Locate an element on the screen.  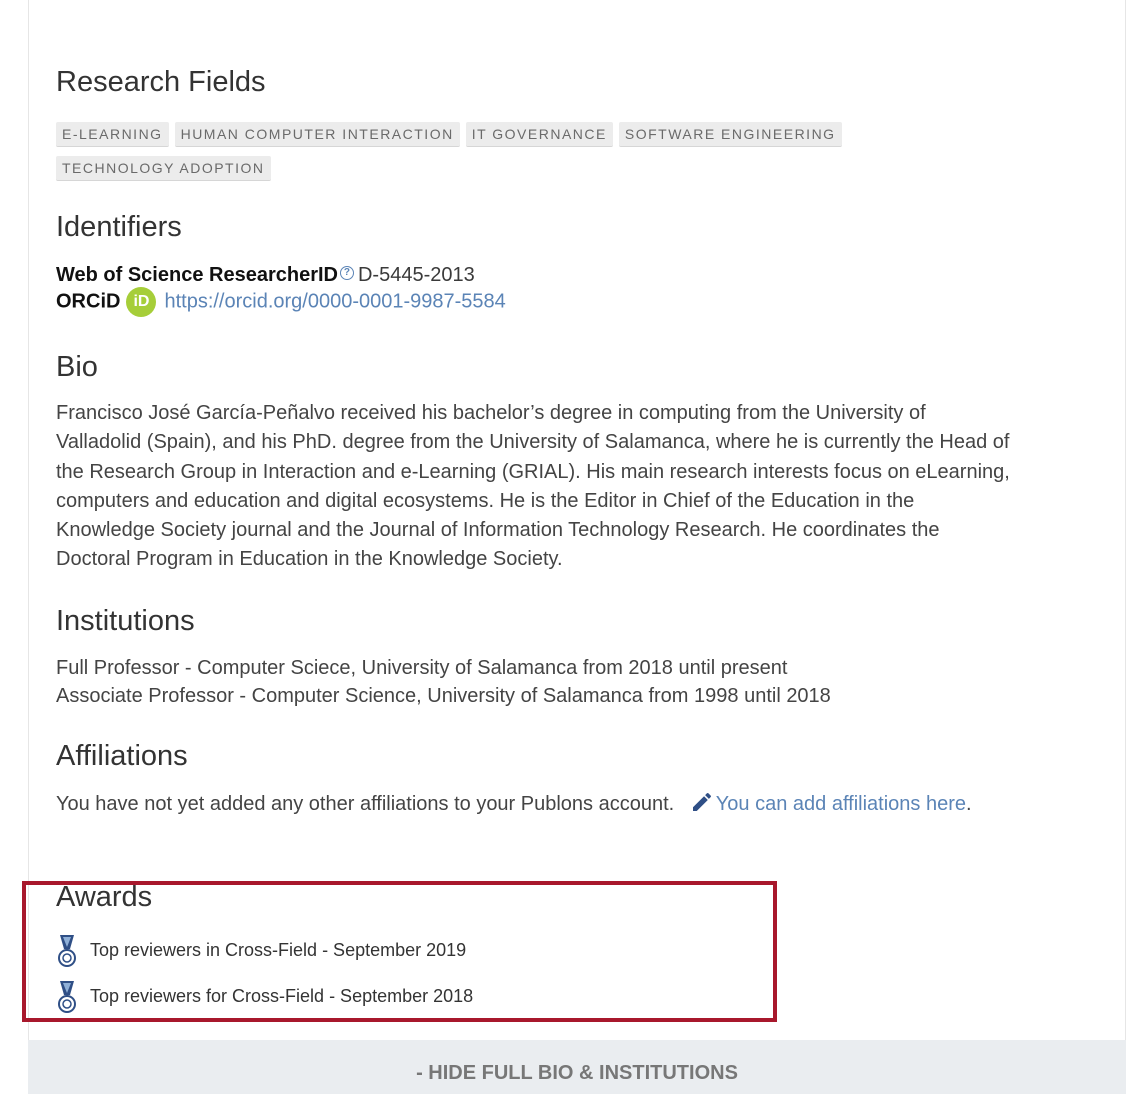
wos-value: D-5445-2013 is located at coordinates (416, 275).